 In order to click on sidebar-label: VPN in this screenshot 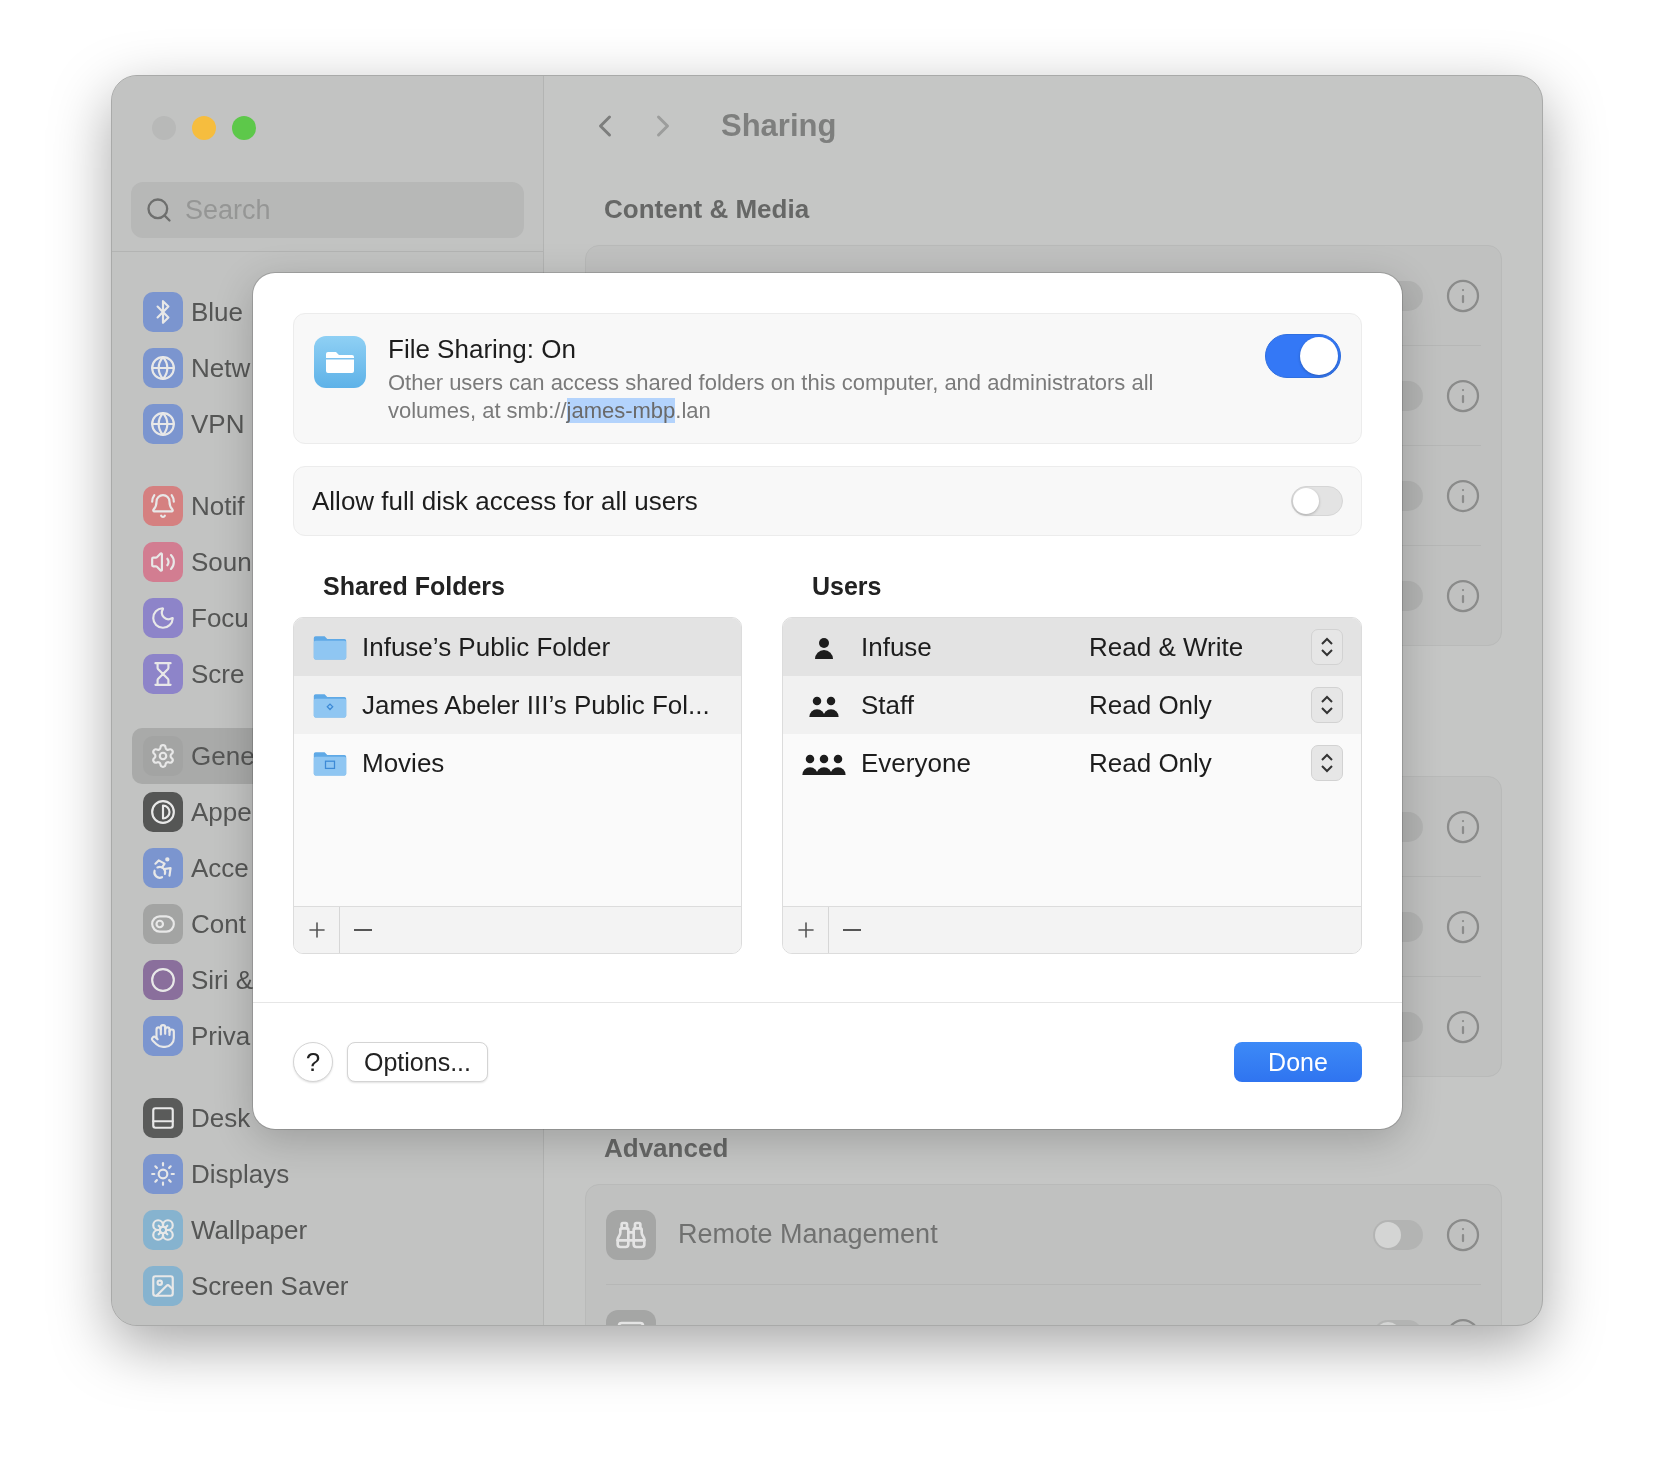, I will do `click(218, 424)`.